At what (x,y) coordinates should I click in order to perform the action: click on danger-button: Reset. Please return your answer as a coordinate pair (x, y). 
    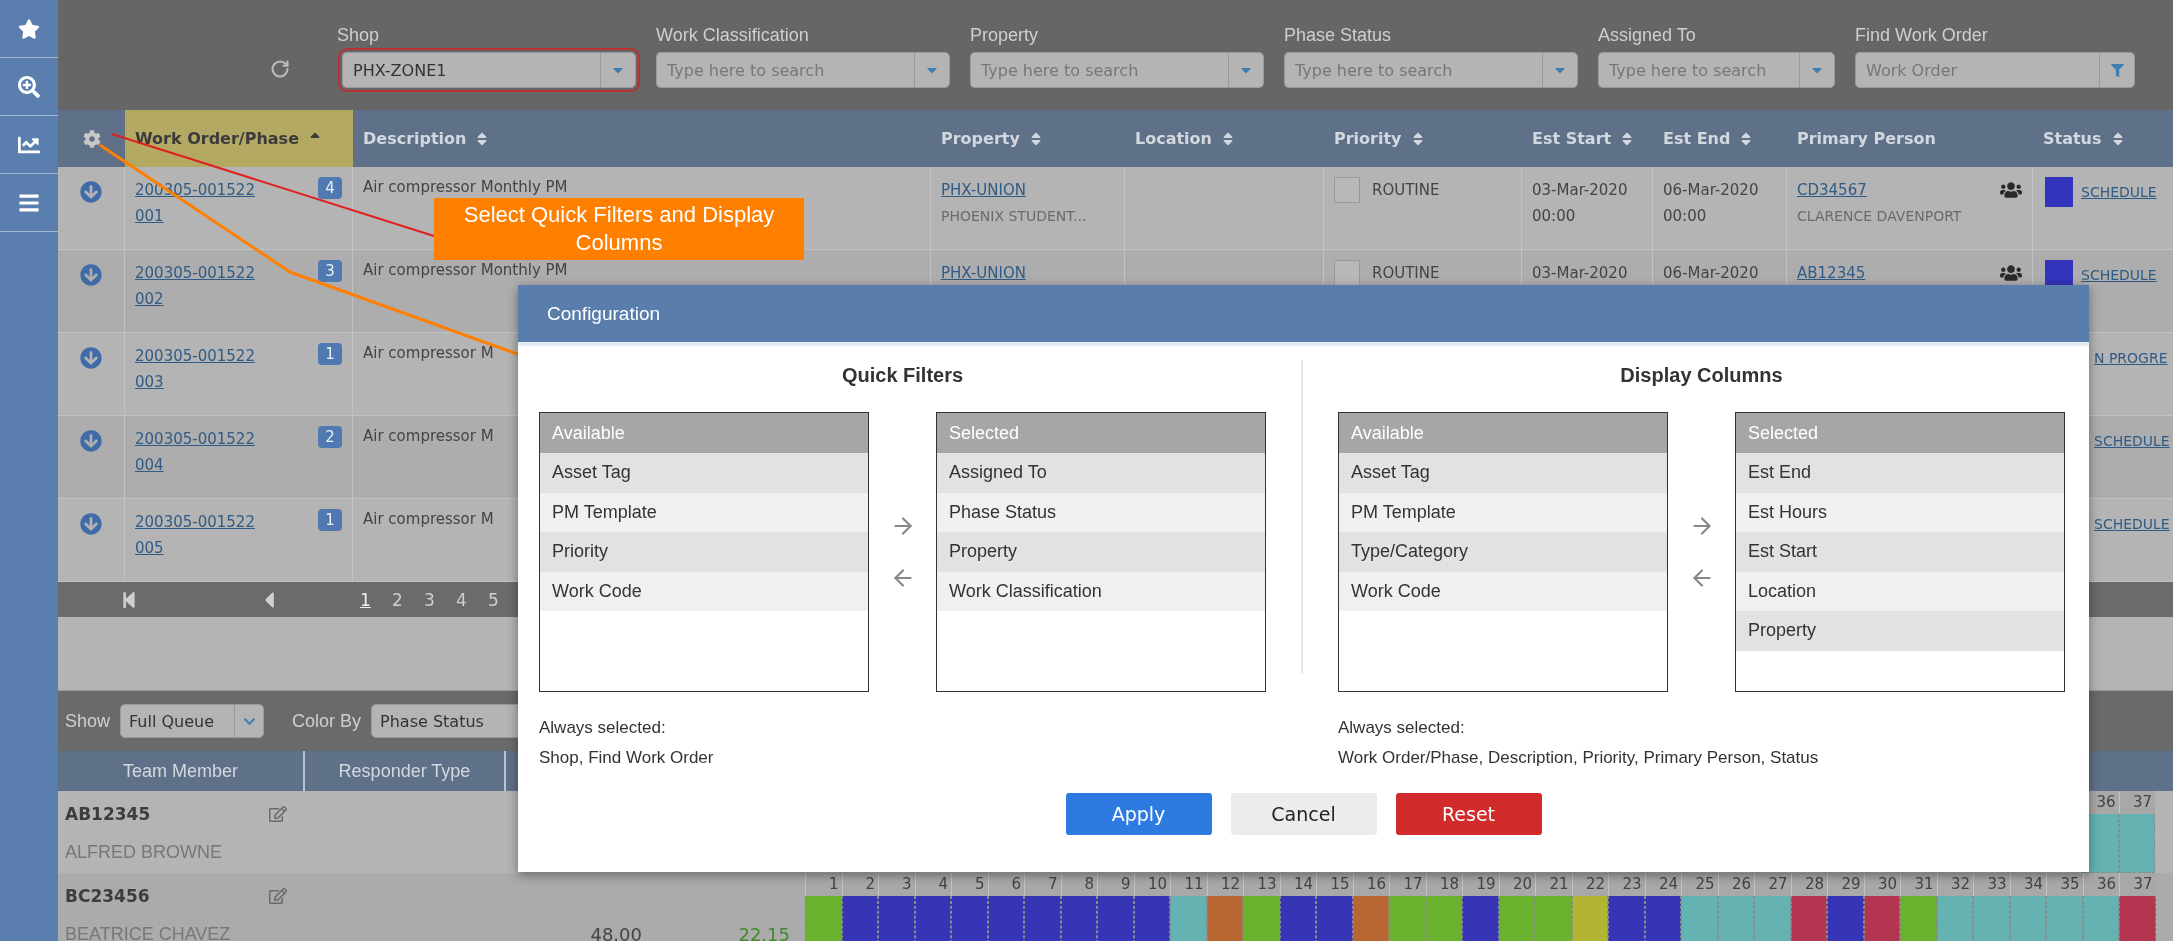
    Looking at the image, I should click on (1468, 814).